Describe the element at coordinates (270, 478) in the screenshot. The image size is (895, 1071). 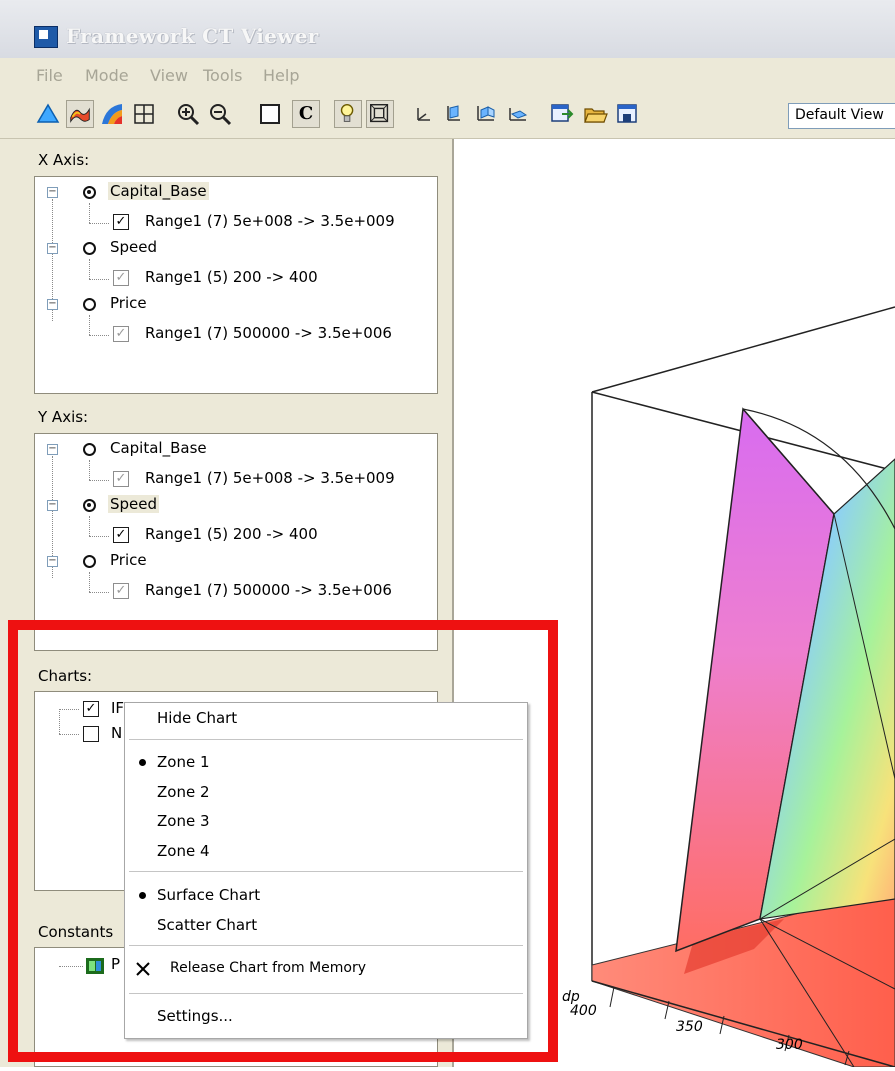
I see `y-capital-range-label: Range1 (7) 5e+008 -> 3.5e+009` at that location.